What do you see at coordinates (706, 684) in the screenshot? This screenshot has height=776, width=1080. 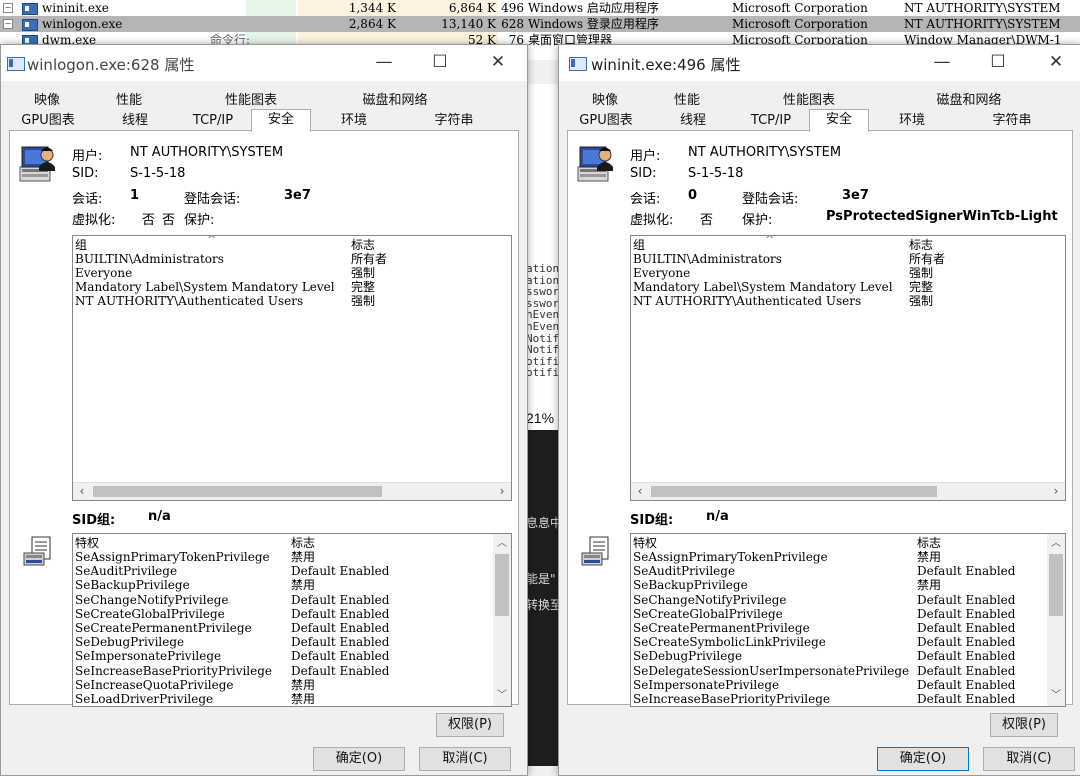 I see `privilege-name: SeImpersonatePrivilege` at bounding box center [706, 684].